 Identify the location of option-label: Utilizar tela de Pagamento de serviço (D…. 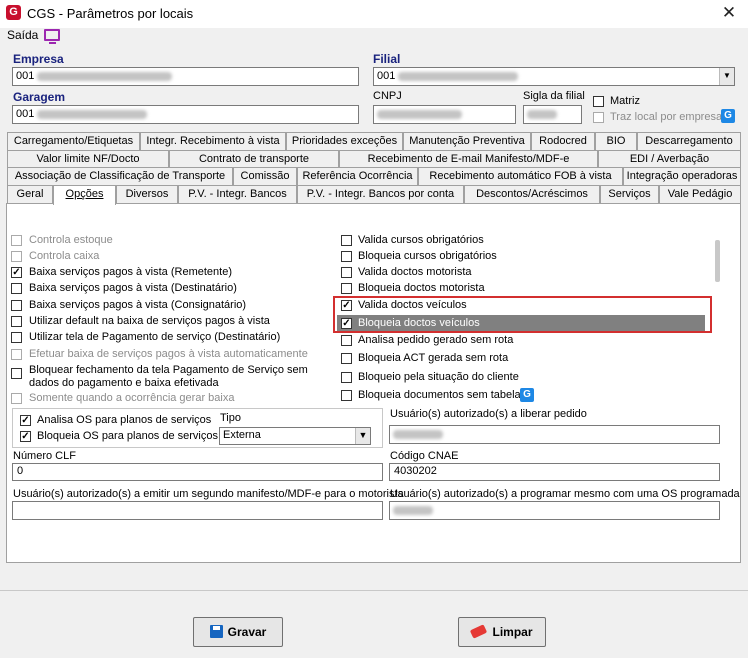
(155, 337).